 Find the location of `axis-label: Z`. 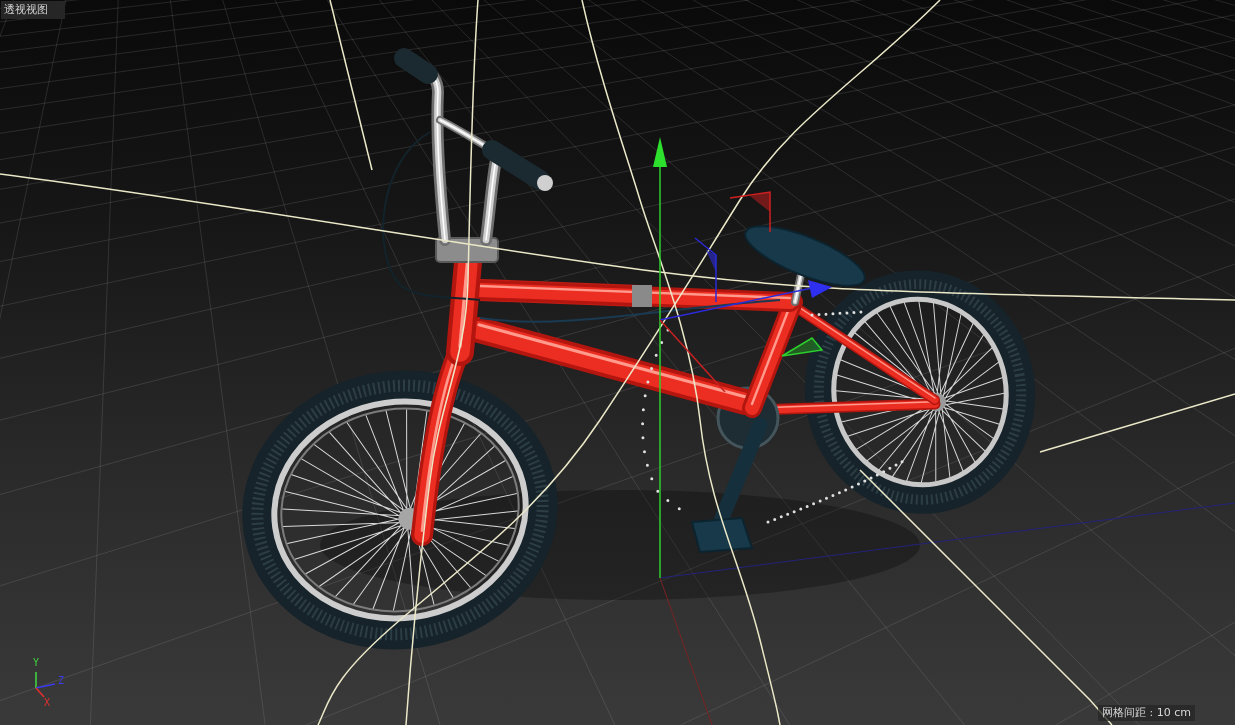

axis-label: Z is located at coordinates (61, 681).